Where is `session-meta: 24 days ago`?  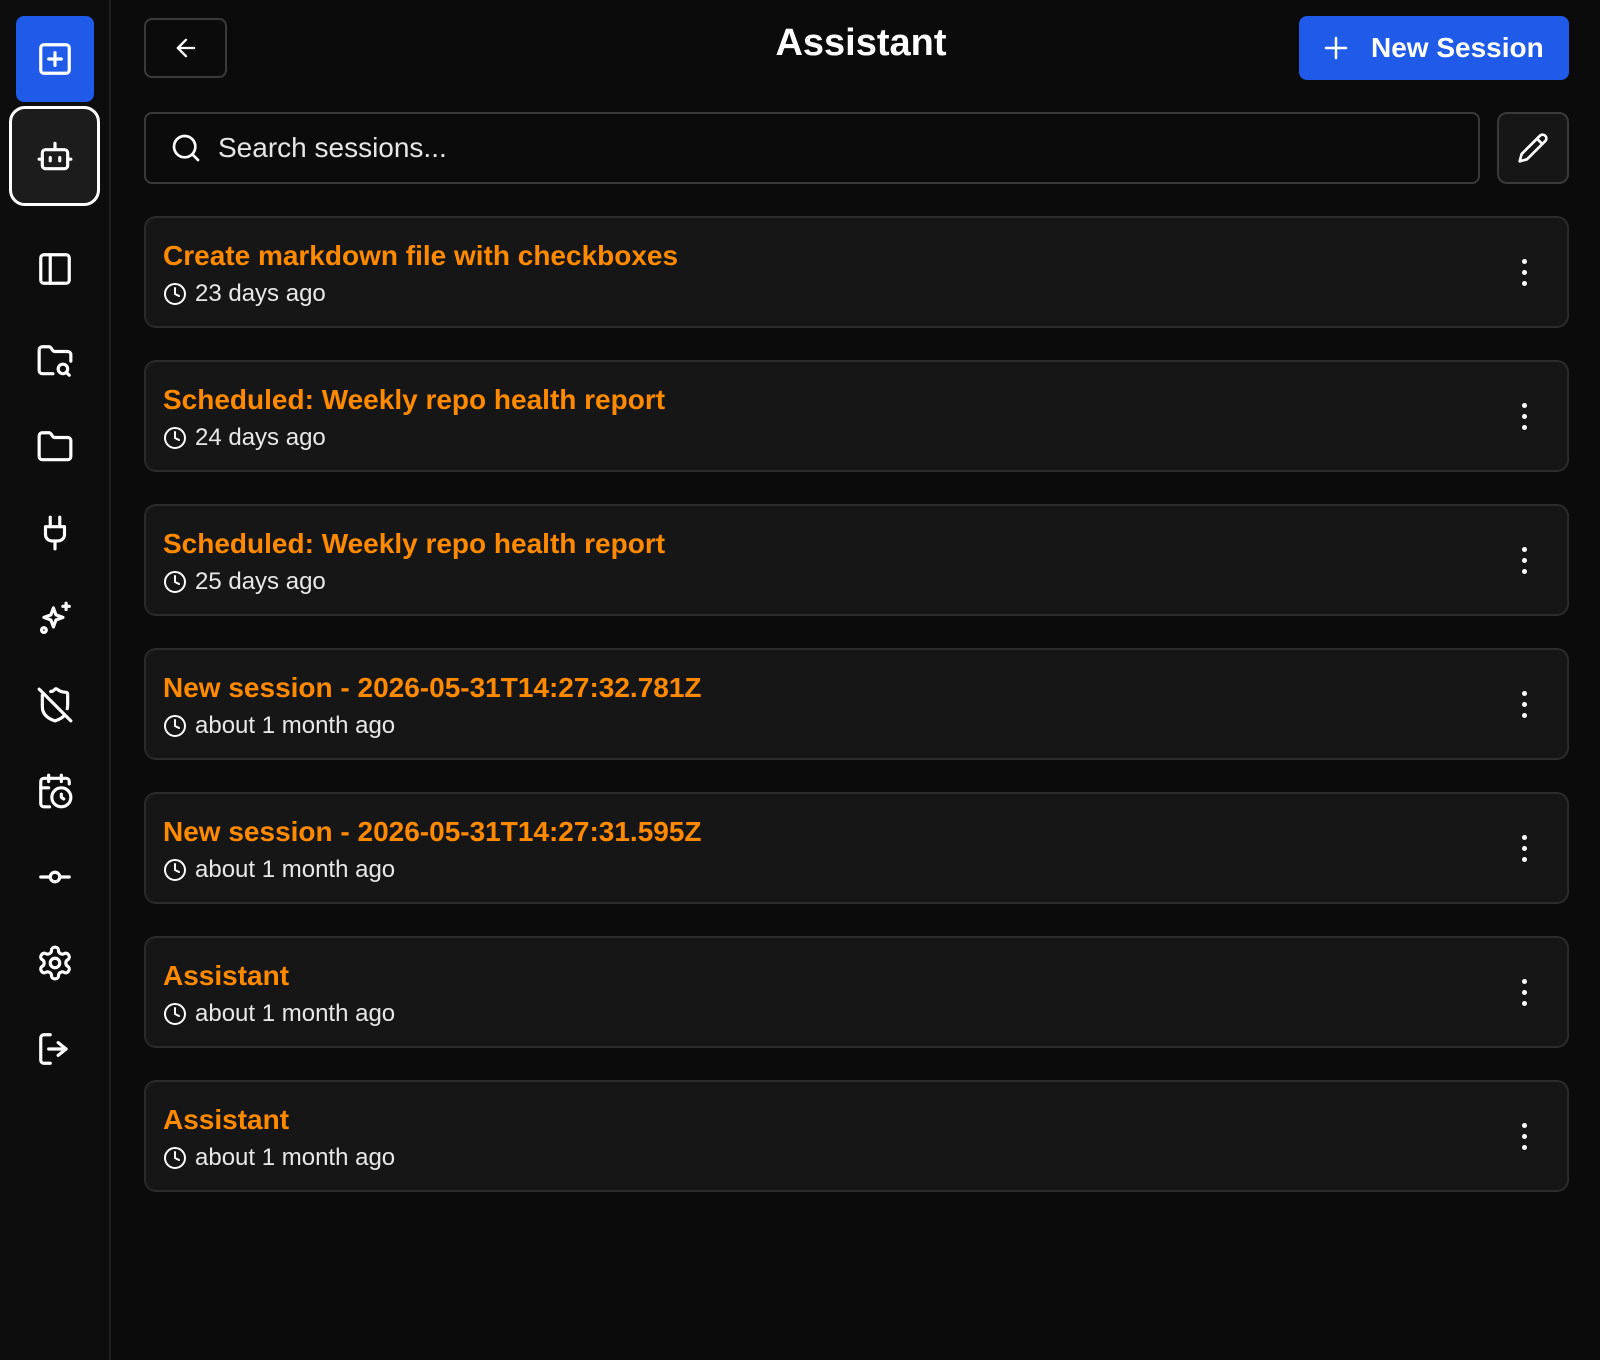 session-meta: 24 days ago is located at coordinates (244, 438).